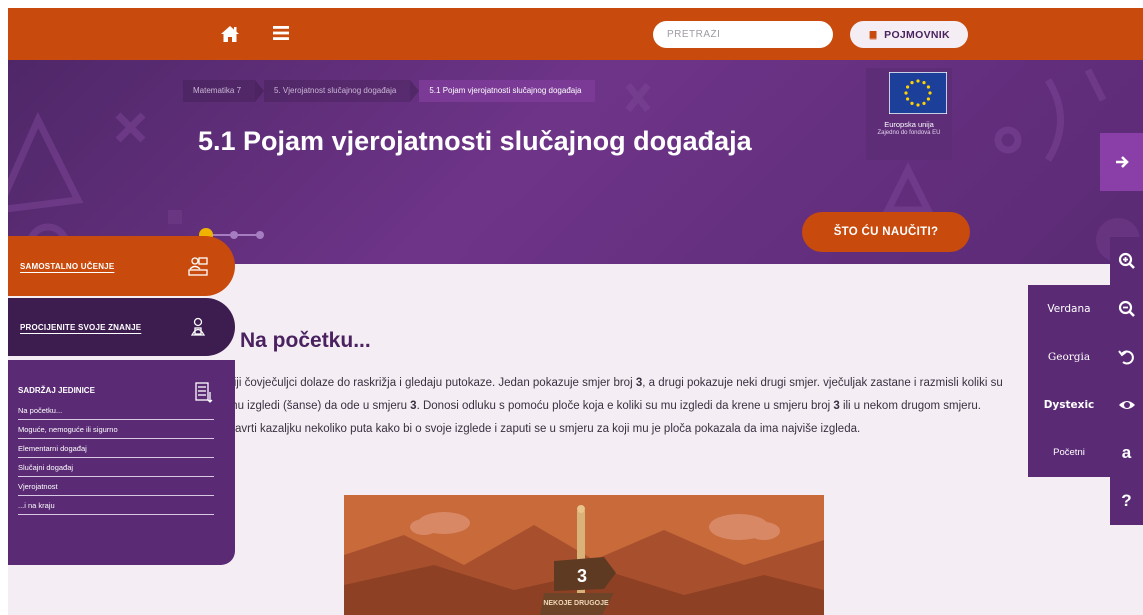  I want to click on self-learning-button: SAMOSTALNO UČENJE, so click(121, 266).